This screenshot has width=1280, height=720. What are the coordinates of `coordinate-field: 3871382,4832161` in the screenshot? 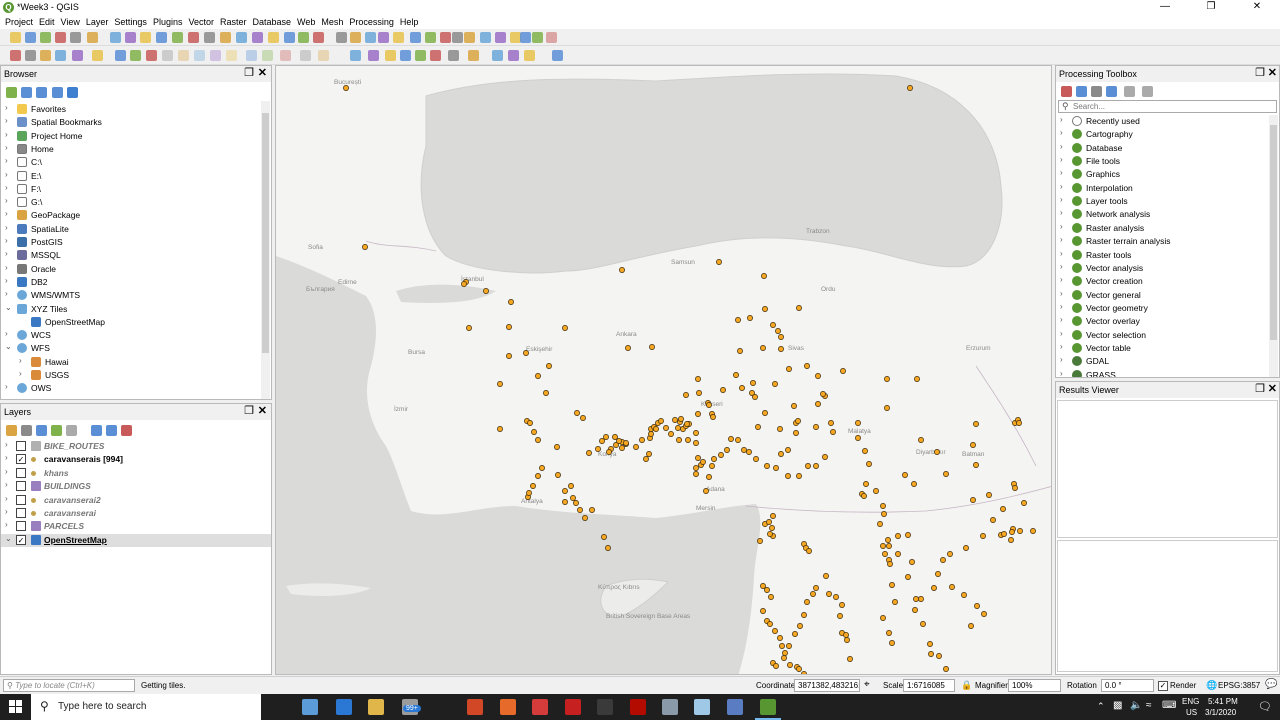 It's located at (827, 685).